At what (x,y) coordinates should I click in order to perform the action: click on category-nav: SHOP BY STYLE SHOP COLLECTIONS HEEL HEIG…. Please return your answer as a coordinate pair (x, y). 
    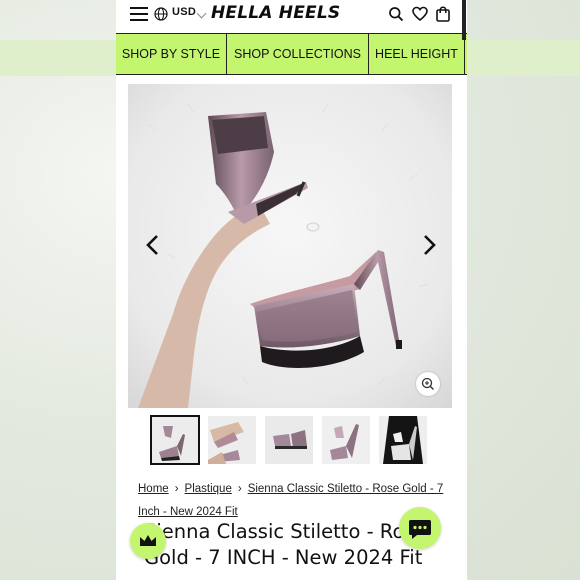
    Looking at the image, I should click on (291, 54).